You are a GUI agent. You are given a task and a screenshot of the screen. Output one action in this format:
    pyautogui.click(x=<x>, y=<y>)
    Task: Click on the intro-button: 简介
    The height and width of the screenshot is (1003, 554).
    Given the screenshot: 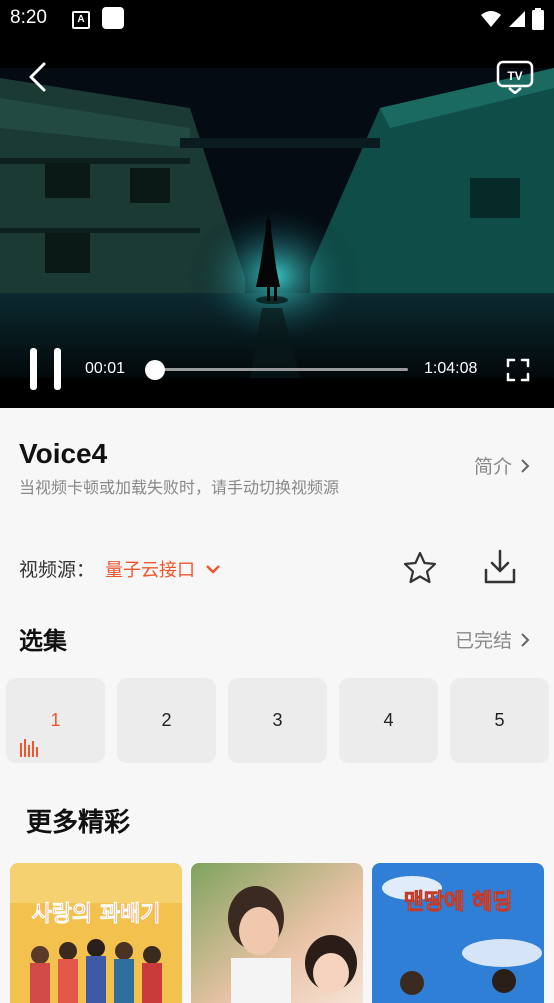 What is the action you would take?
    pyautogui.click(x=502, y=465)
    